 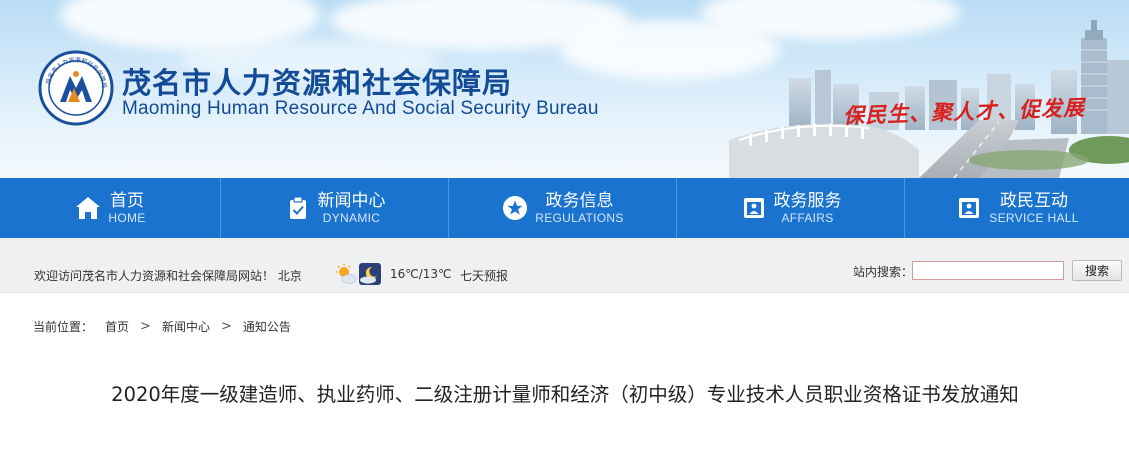 What do you see at coordinates (515, 208) in the screenshot?
I see `star-circle-icon` at bounding box center [515, 208].